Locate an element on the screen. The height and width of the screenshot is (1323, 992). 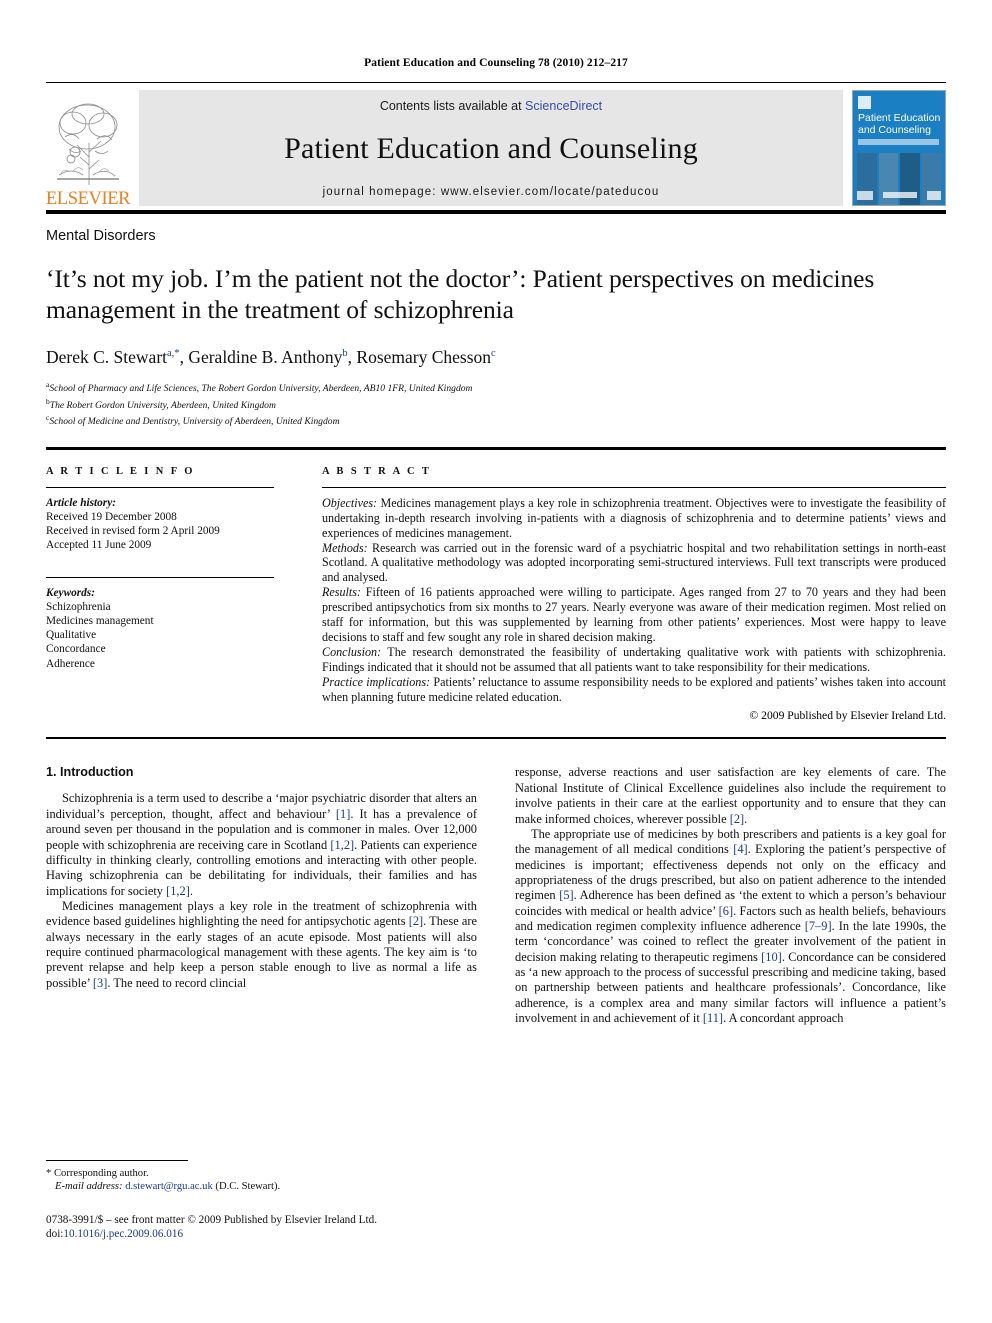
citation-reference: [1] is located at coordinates (343, 814).